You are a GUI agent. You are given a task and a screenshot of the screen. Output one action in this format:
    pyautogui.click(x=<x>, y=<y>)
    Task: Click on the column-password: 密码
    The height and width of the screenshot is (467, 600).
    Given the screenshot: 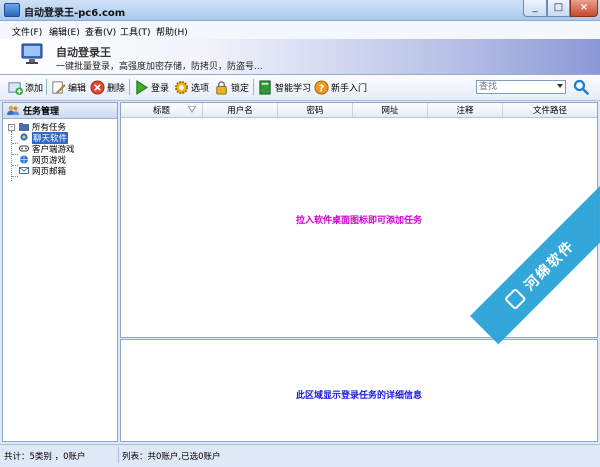 What is the action you would take?
    pyautogui.click(x=315, y=110)
    